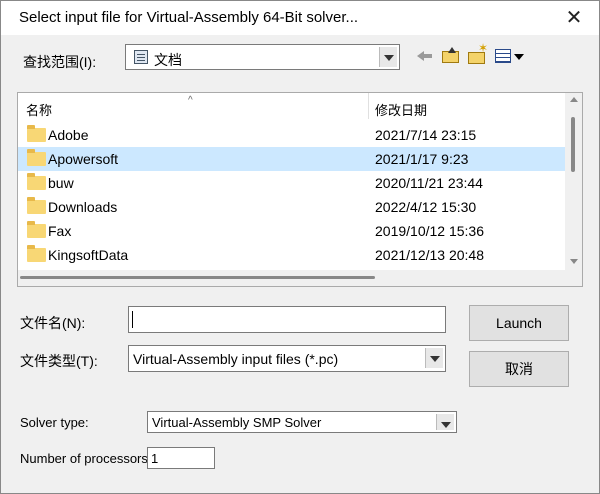  Describe the element at coordinates (236, 359) in the screenshot. I see `file-type-value: Virtual-Assembly input files (*.pc)` at that location.